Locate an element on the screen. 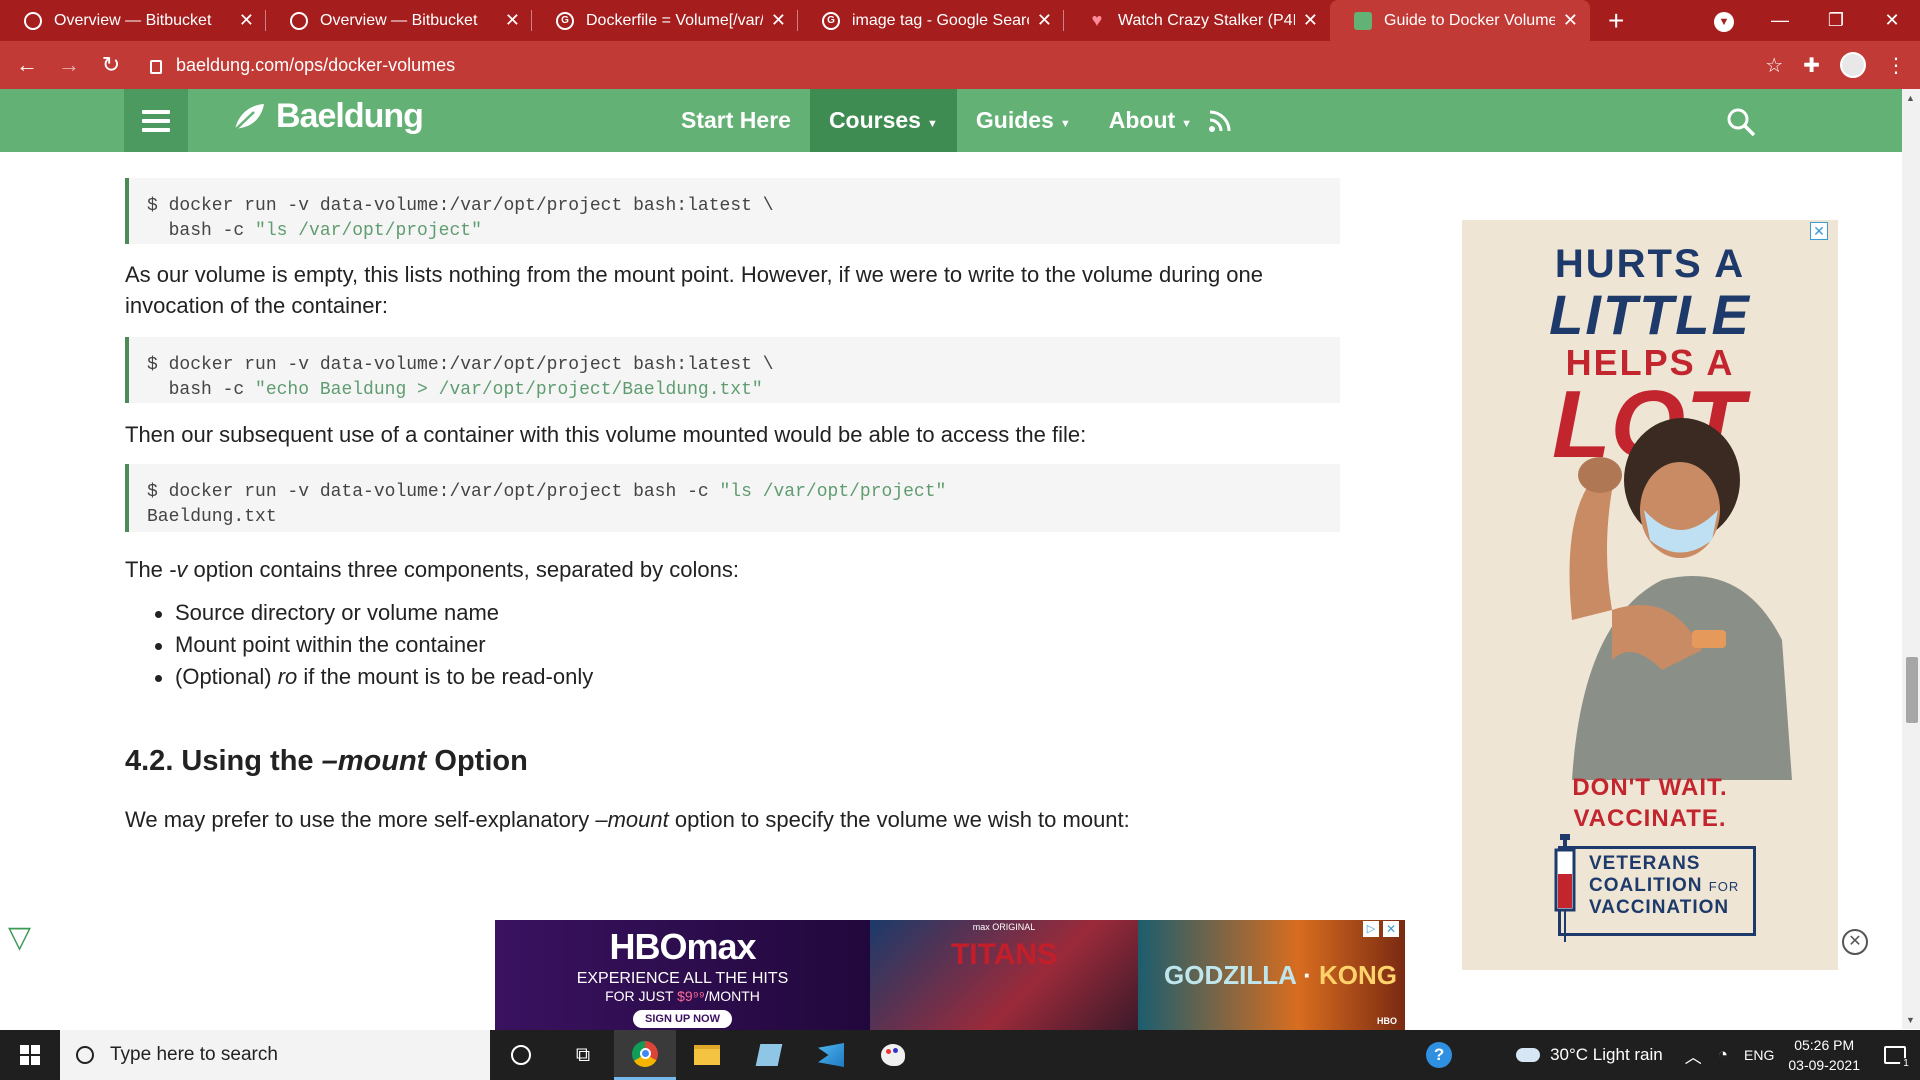 The image size is (1920, 1080). forward-icon: → is located at coordinates (69, 65).